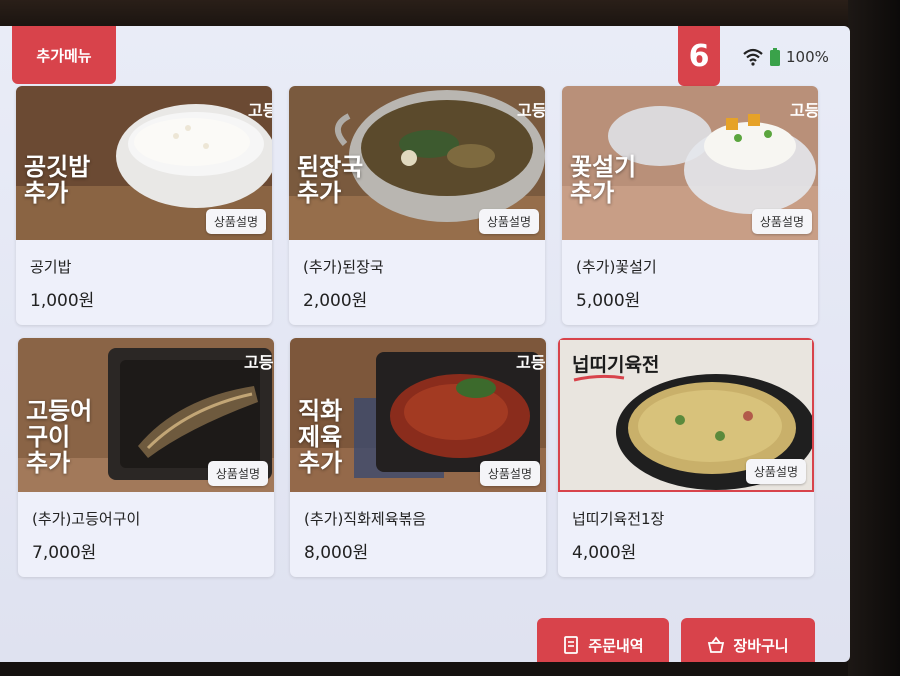 This screenshot has width=900, height=676. What do you see at coordinates (608, 301) in the screenshot?
I see `menu-item-price: 5,000원` at bounding box center [608, 301].